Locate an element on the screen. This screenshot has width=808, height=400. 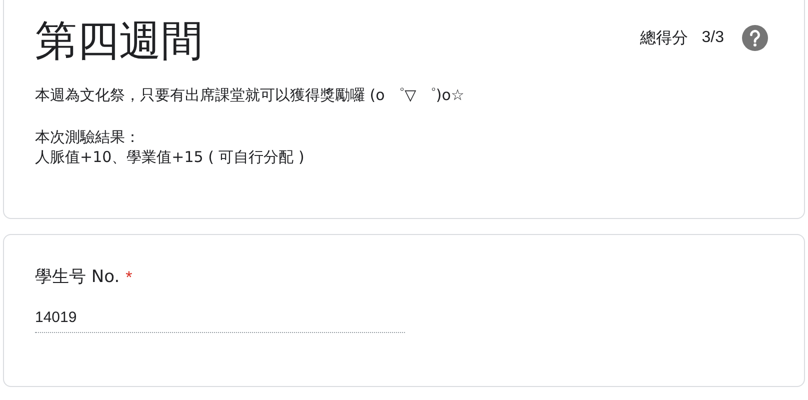
answer-field: 14019 is located at coordinates (220, 317).